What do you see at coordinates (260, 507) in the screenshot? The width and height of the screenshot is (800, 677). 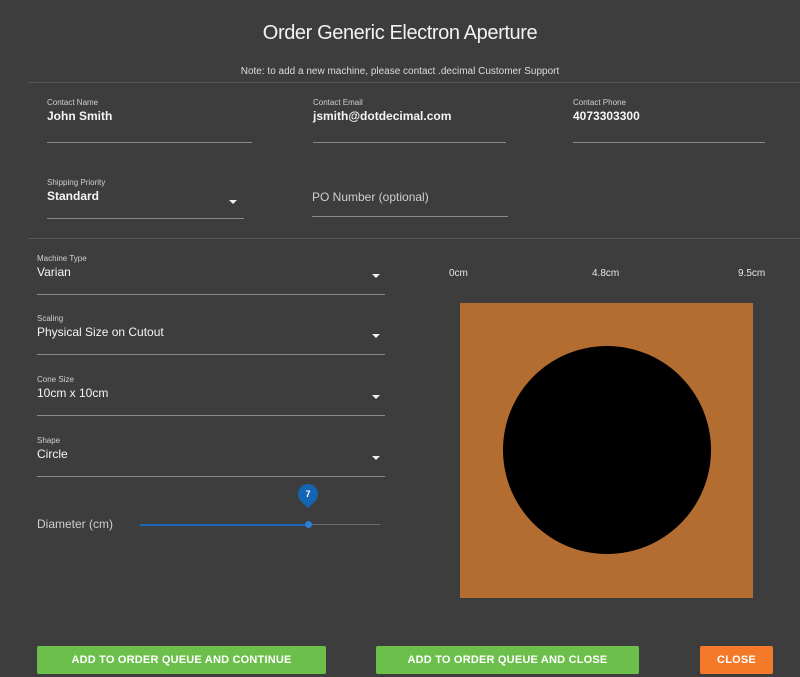 I see `diameter-slider: 7` at bounding box center [260, 507].